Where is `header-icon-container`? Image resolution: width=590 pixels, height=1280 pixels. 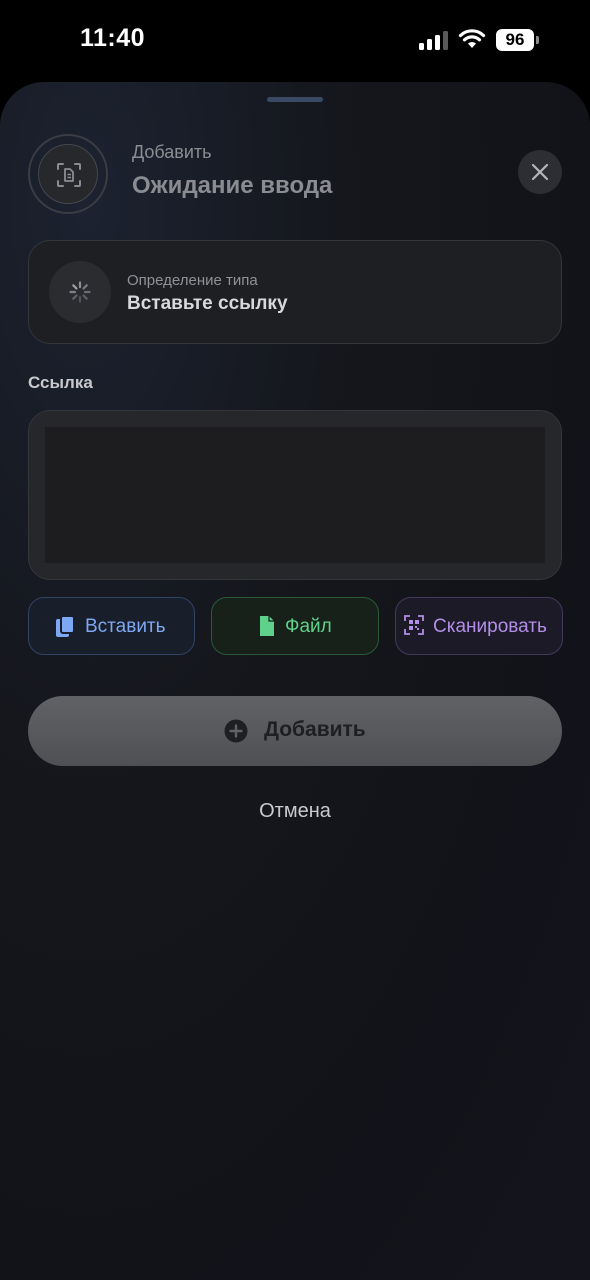
header-icon-container is located at coordinates (68, 174).